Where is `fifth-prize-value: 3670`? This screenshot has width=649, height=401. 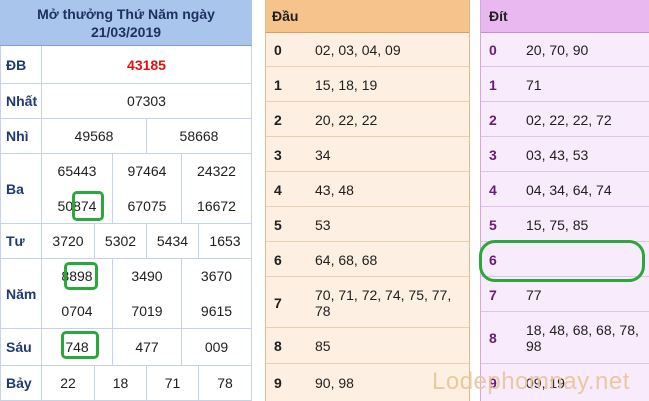 fifth-prize-value: 3670 is located at coordinates (216, 276).